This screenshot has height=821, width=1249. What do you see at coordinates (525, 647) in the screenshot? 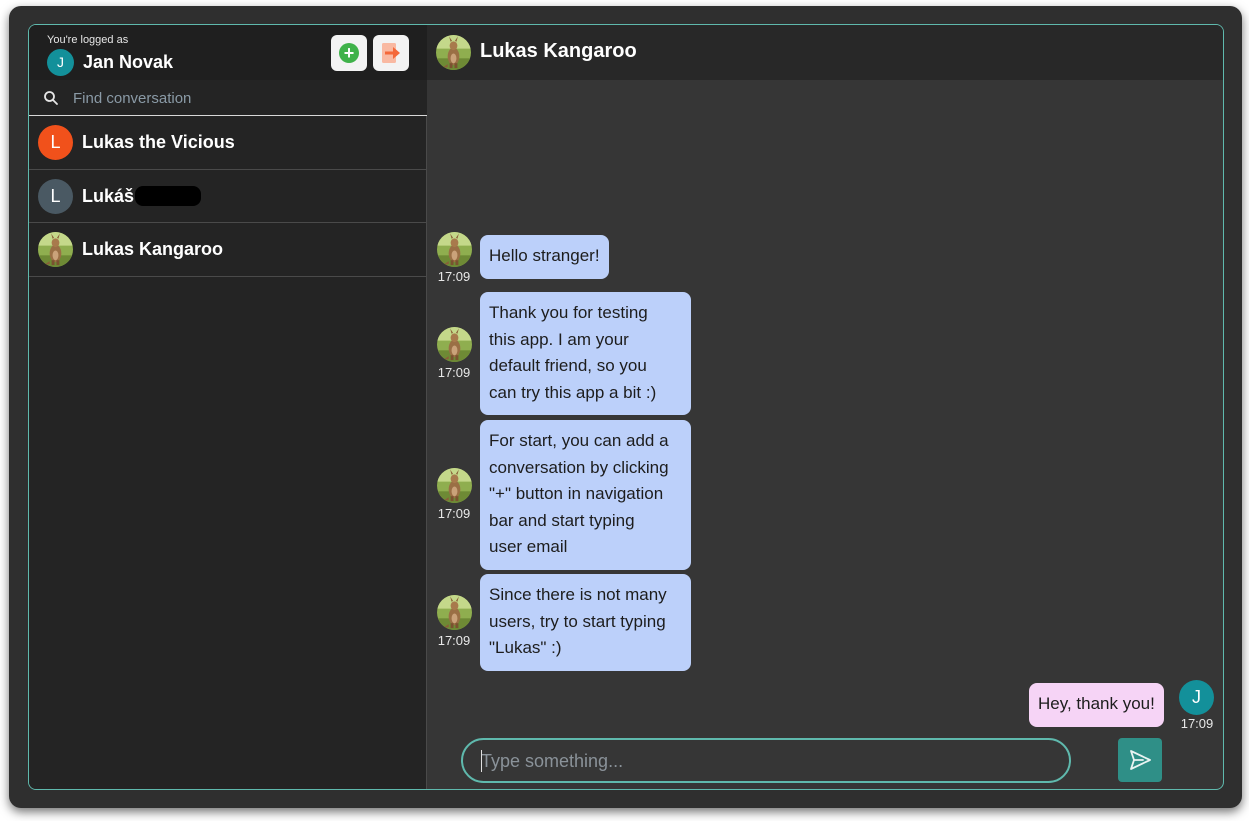
I see `message-text: "Lukas" :)` at bounding box center [525, 647].